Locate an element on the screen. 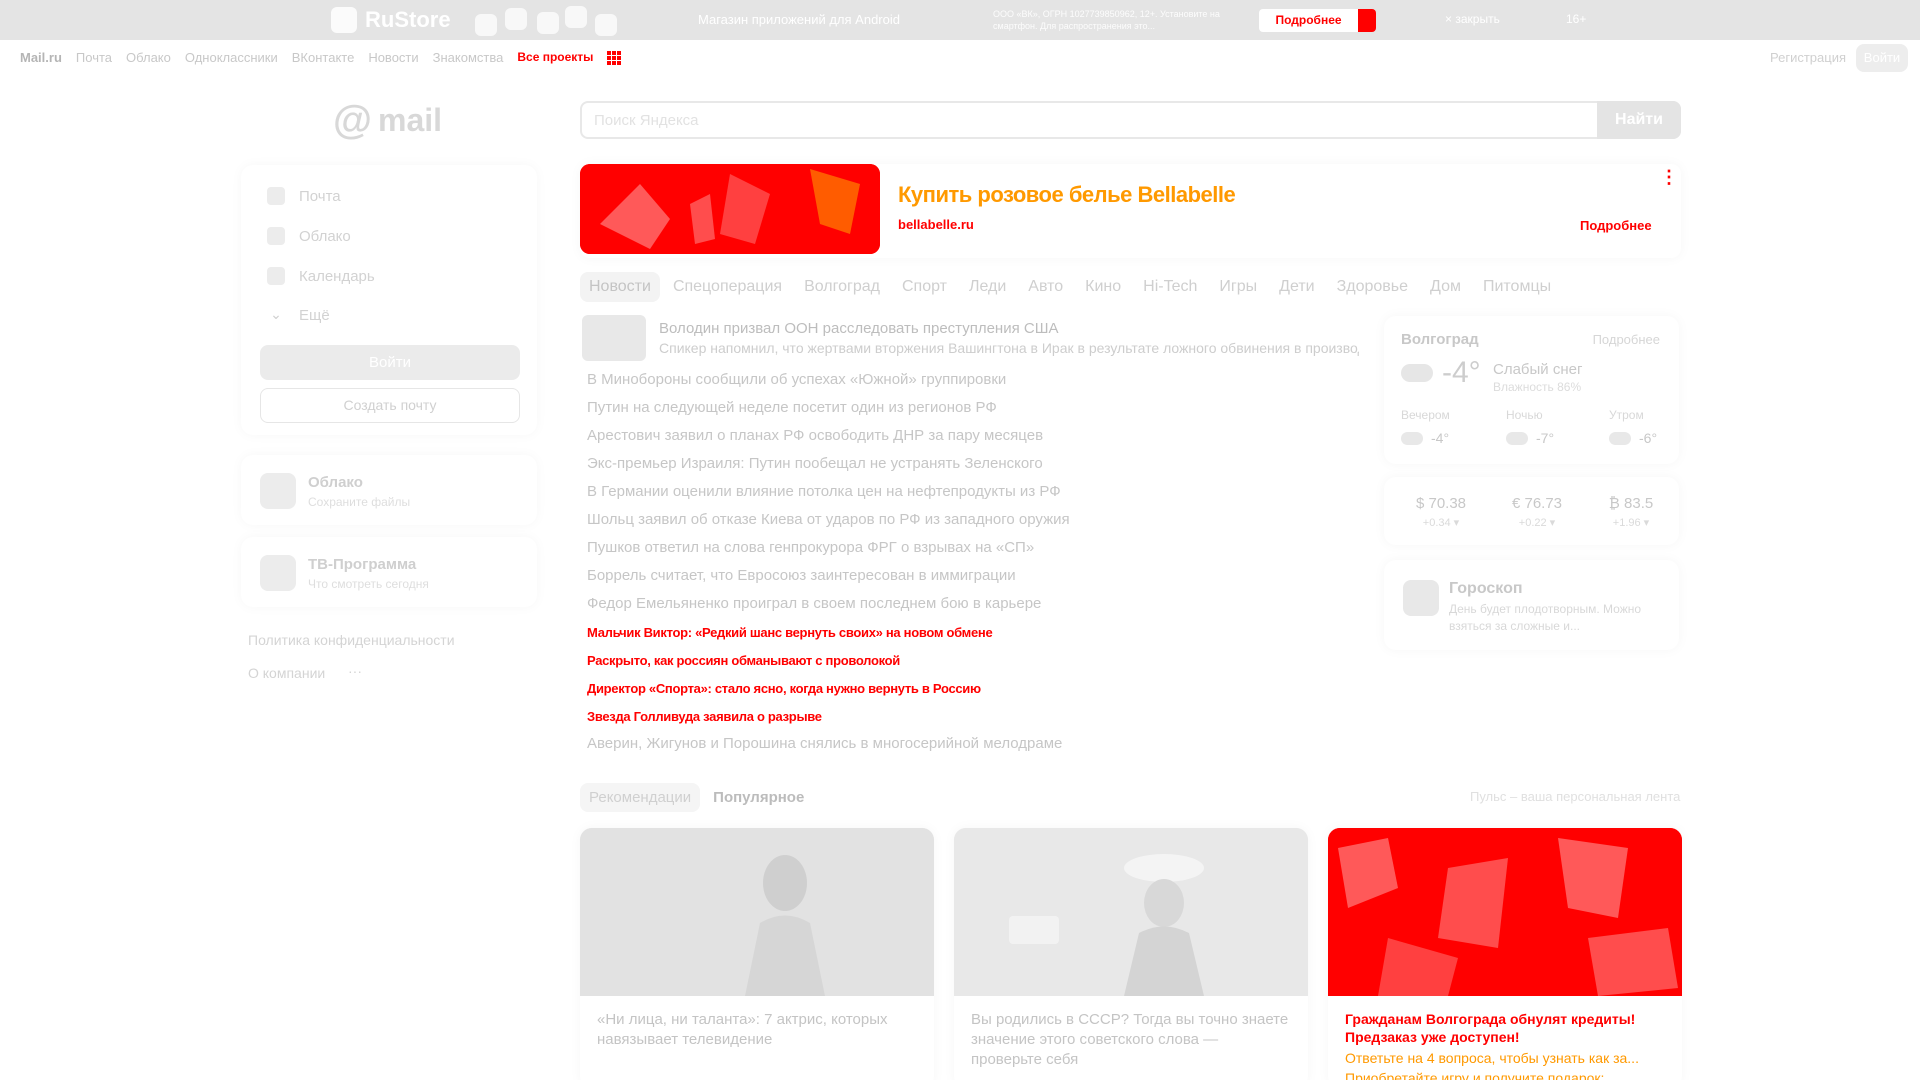 The image size is (1920, 1080). sidebar-item-more: ⌄ Ещё is located at coordinates (298, 315).